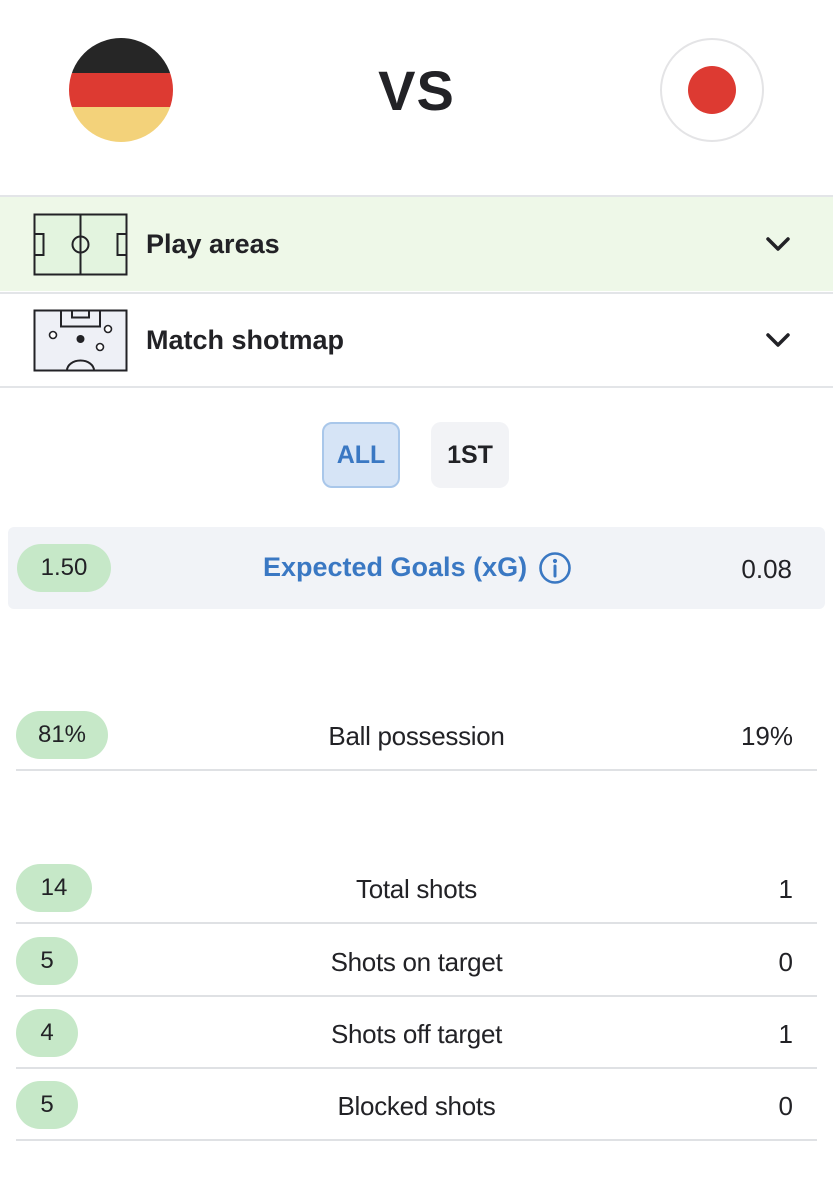  What do you see at coordinates (213, 243) in the screenshot?
I see `play-areas-title: Play areas` at bounding box center [213, 243].